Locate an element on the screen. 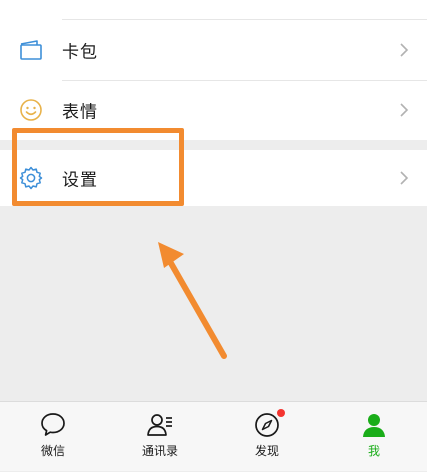 The height and width of the screenshot is (472, 427). bottom-tab-bar: 微信 通讯录 发现 我 is located at coordinates (213, 436).